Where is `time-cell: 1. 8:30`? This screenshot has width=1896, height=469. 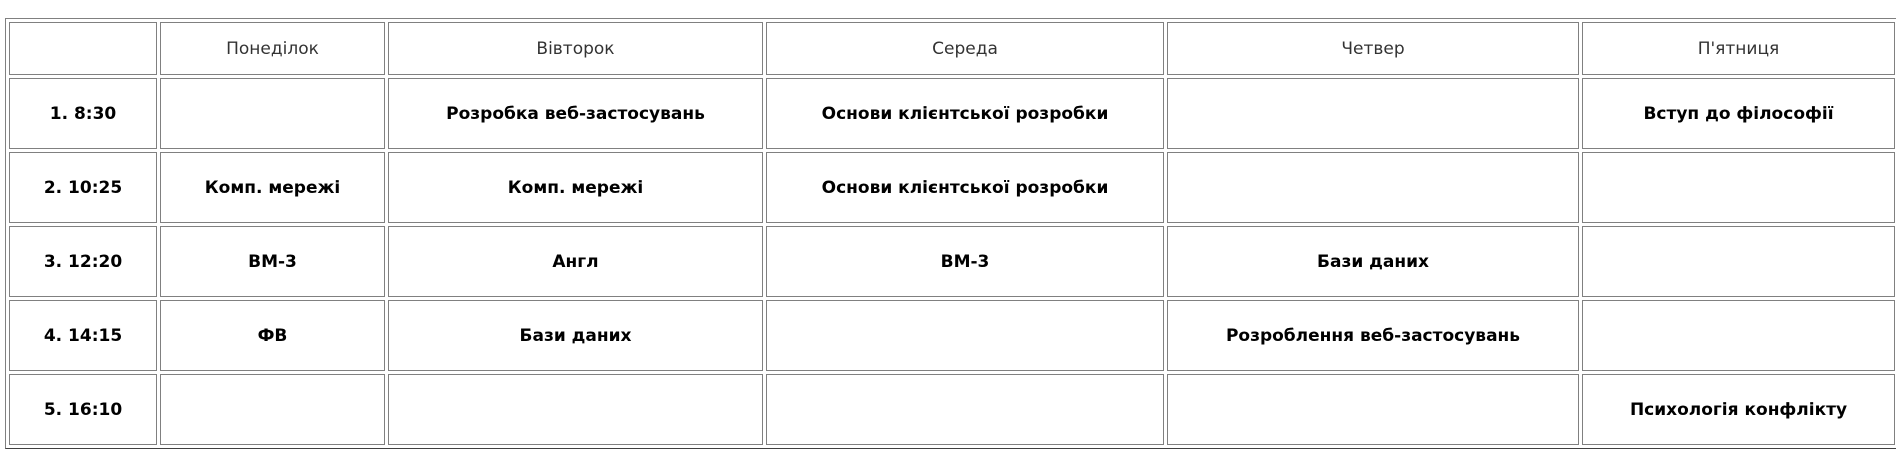
time-cell: 1. 8:30 is located at coordinates (83, 113).